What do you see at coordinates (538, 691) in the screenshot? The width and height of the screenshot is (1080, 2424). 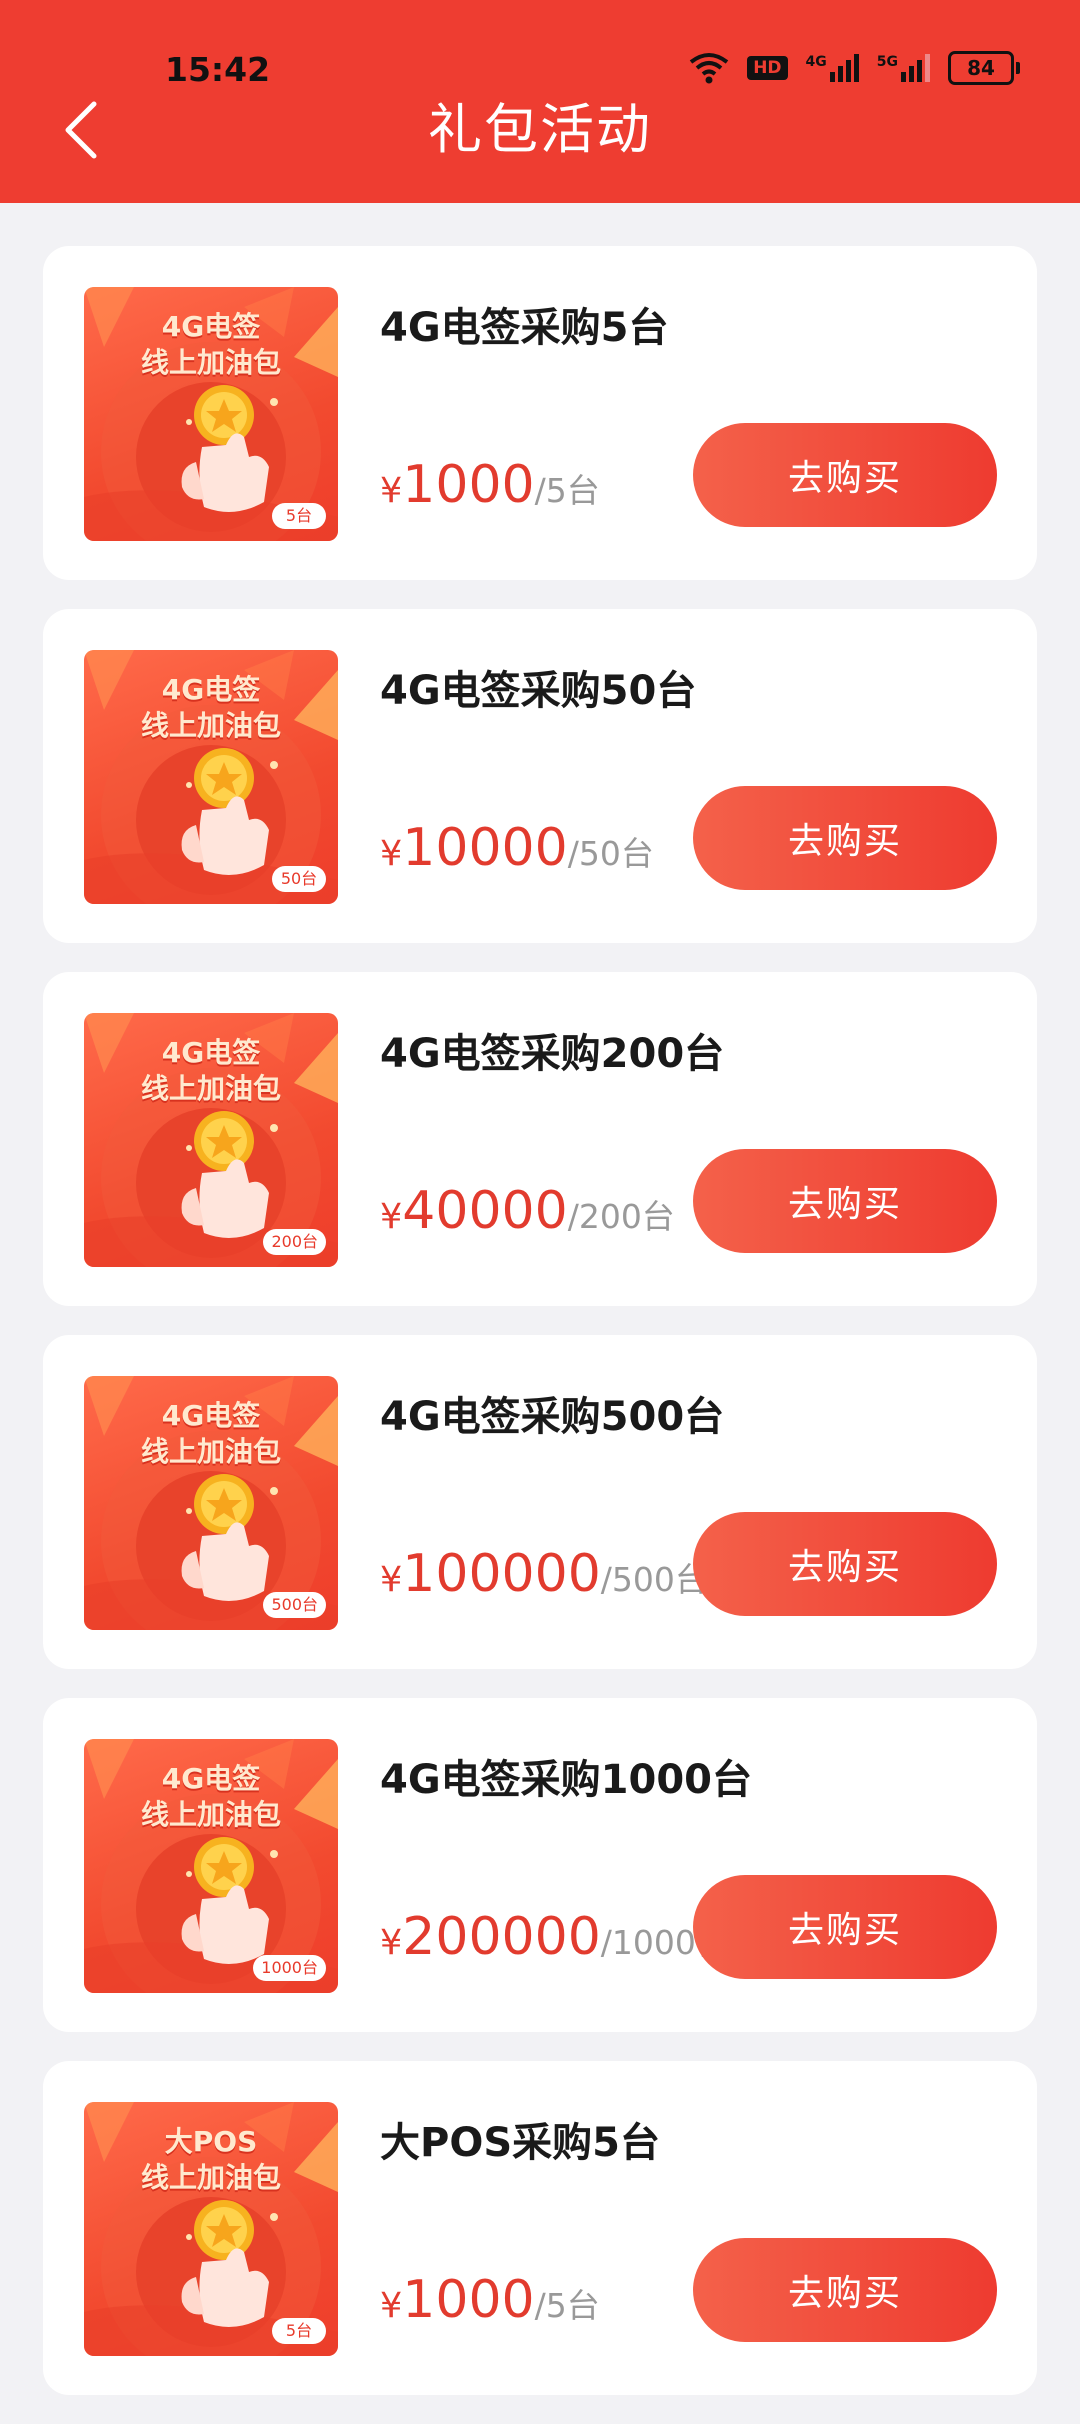 I see `package-title: 4G电签采购50台` at bounding box center [538, 691].